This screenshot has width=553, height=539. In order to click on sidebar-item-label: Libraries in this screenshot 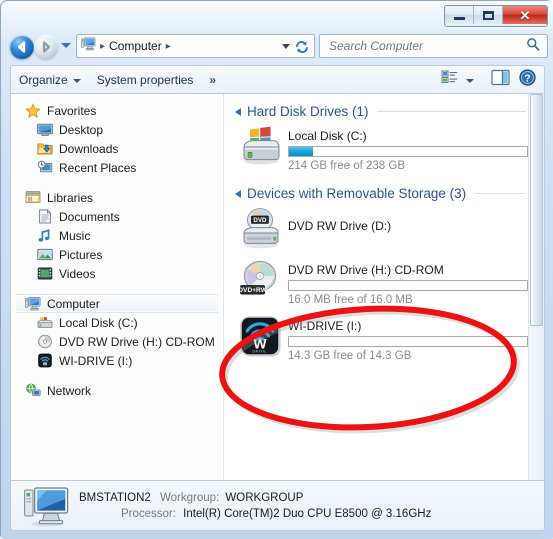, I will do `click(70, 197)`.